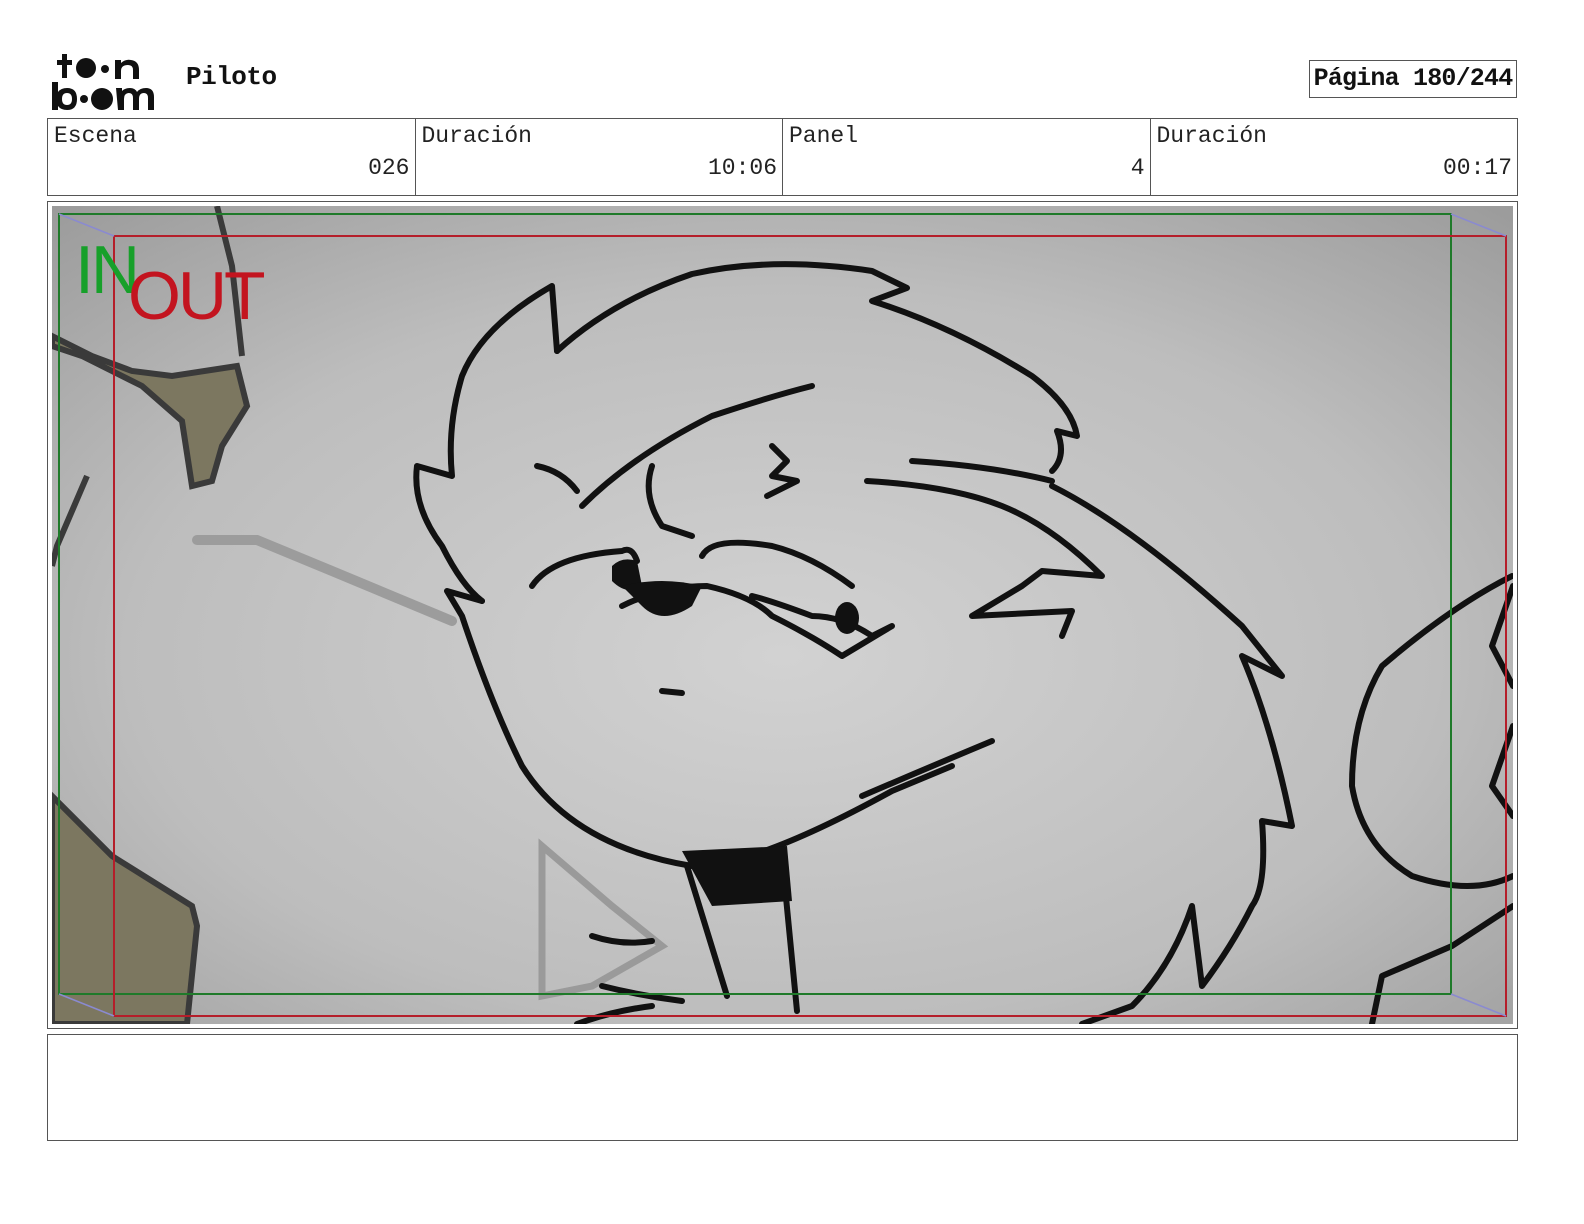  I want to click on panel-value: 4, so click(1137, 168).